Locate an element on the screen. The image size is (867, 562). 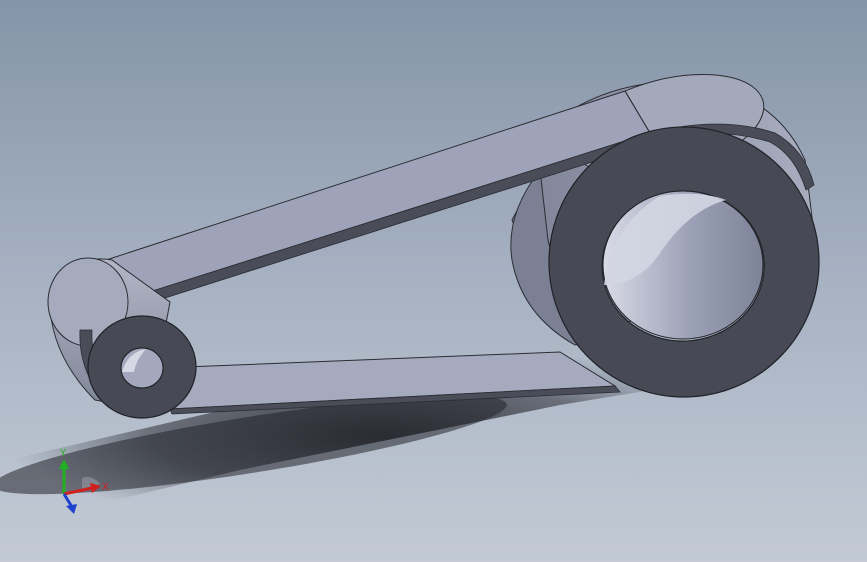
reference-triad: Y X is located at coordinates (84, 483).